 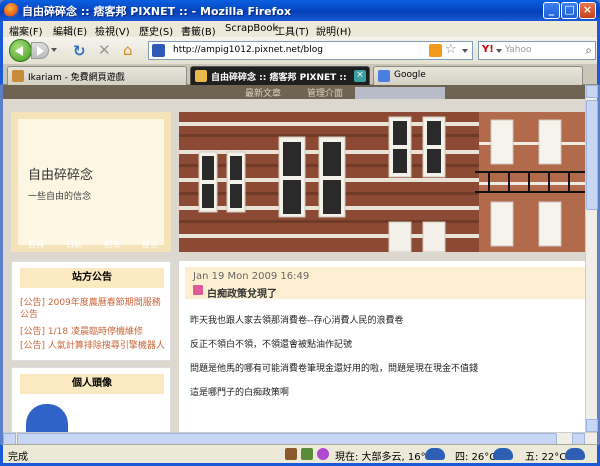 What do you see at coordinates (537, 50) in the screenshot?
I see `search-box: Y! Yahoo ⌕` at bounding box center [537, 50].